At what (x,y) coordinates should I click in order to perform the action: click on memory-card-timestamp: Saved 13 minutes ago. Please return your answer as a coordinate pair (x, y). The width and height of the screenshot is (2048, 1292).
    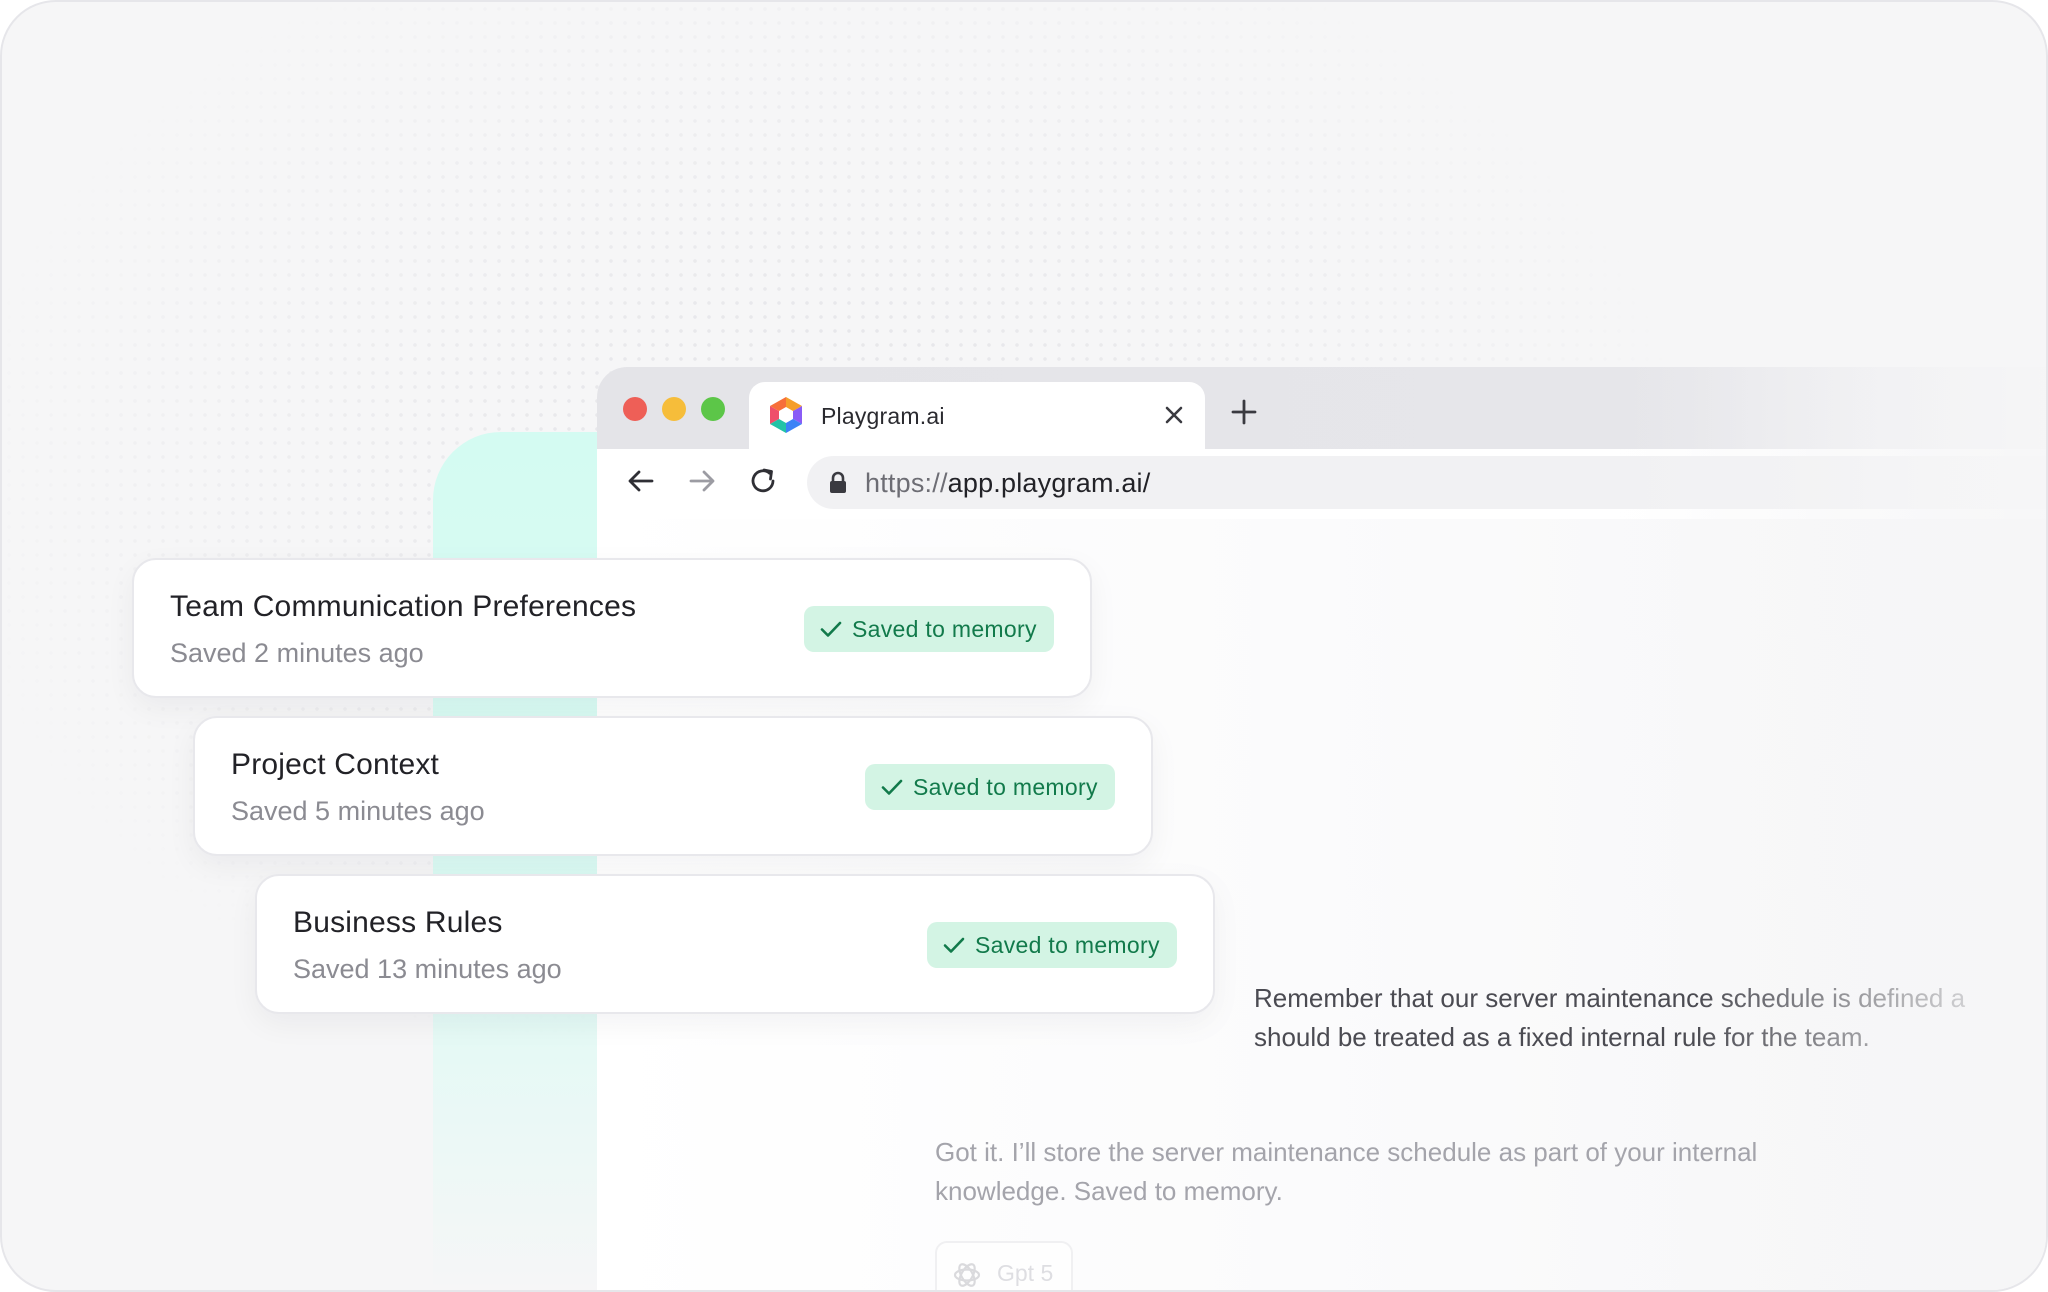
    Looking at the image, I should click on (427, 969).